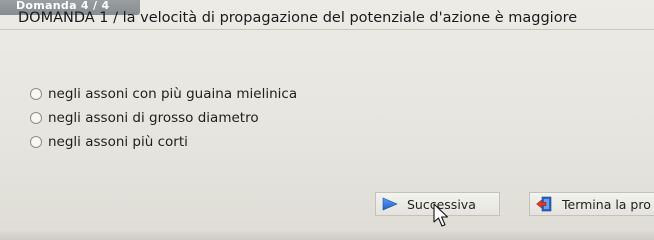  I want to click on arrow-right-icon, so click(390, 204).